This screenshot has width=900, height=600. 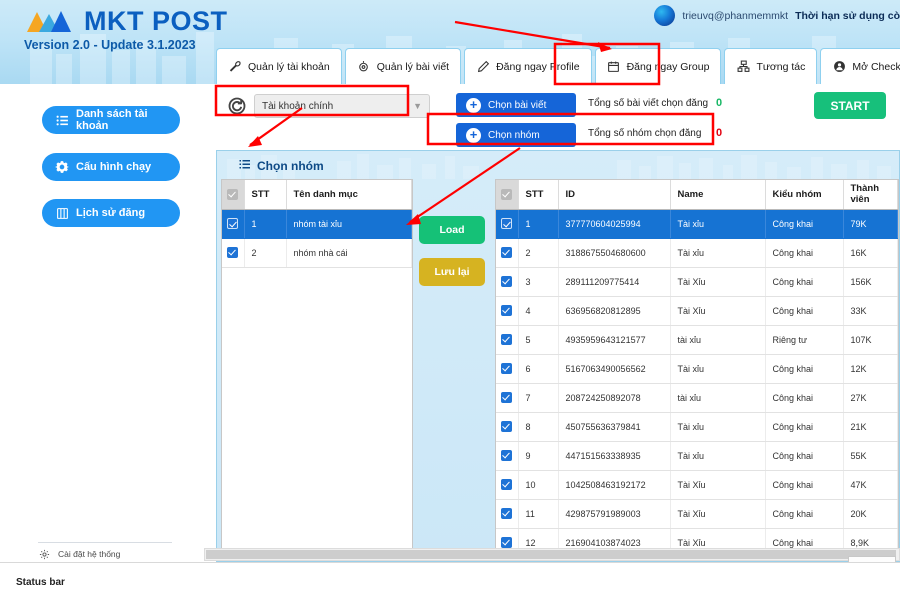 What do you see at coordinates (538, 224) in the screenshot?
I see `cell-stt: 1` at bounding box center [538, 224].